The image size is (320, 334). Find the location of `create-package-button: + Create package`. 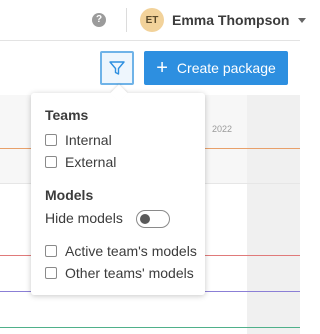

create-package-button: + Create package is located at coordinates (216, 68).